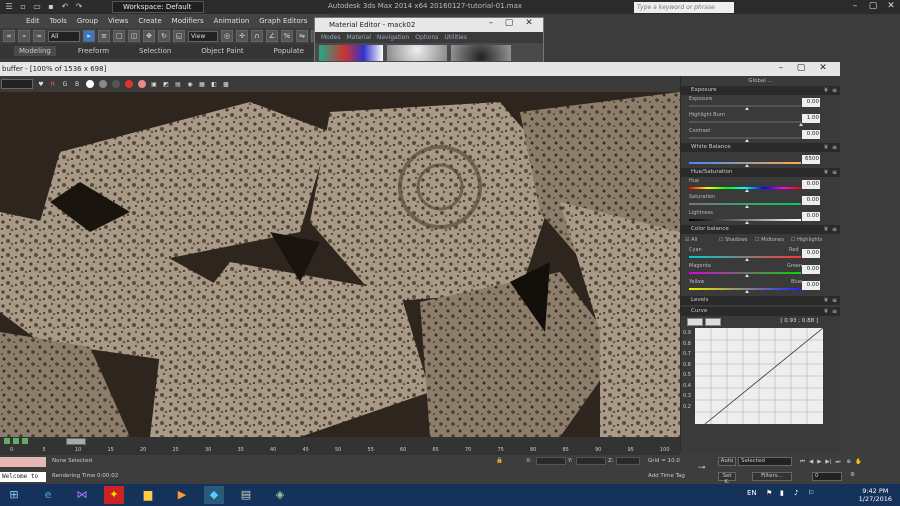  I want to click on current-frame-field: 0, so click(827, 476).